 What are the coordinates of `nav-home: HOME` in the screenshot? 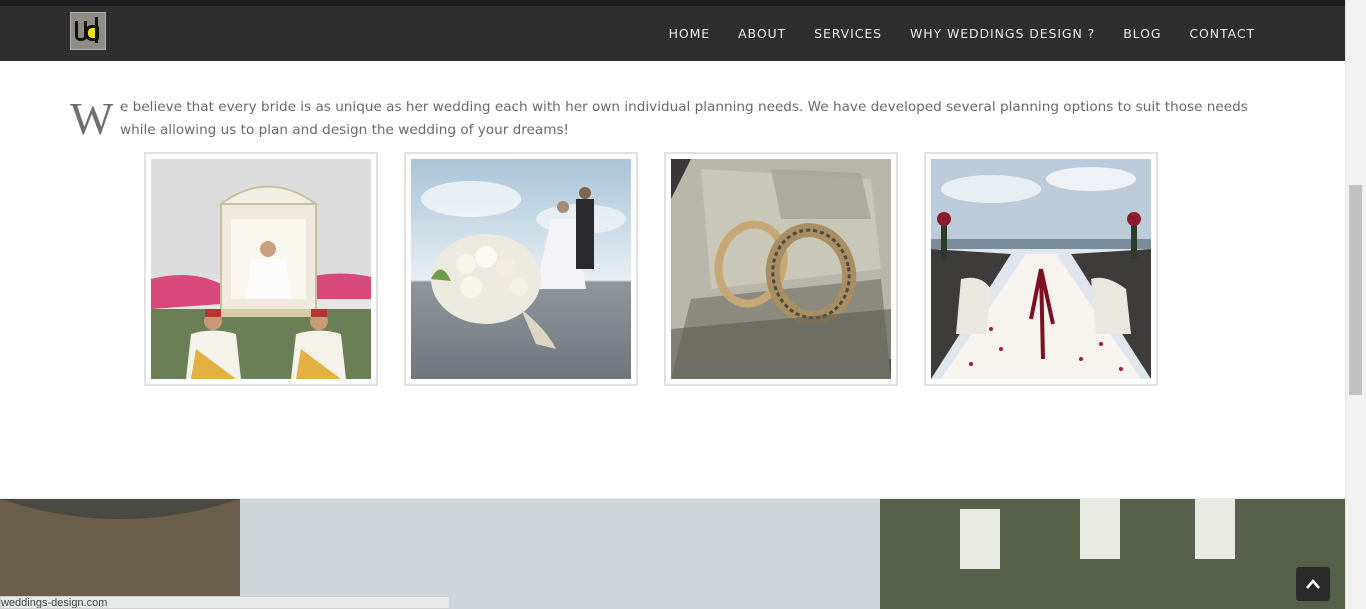 It's located at (690, 33).